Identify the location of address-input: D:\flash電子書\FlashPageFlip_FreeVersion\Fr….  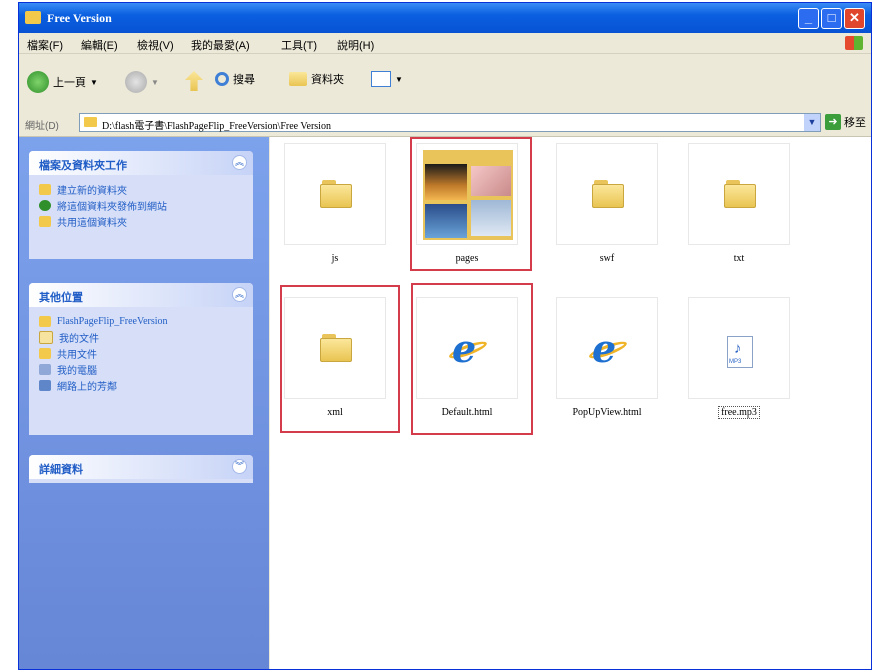
(450, 122).